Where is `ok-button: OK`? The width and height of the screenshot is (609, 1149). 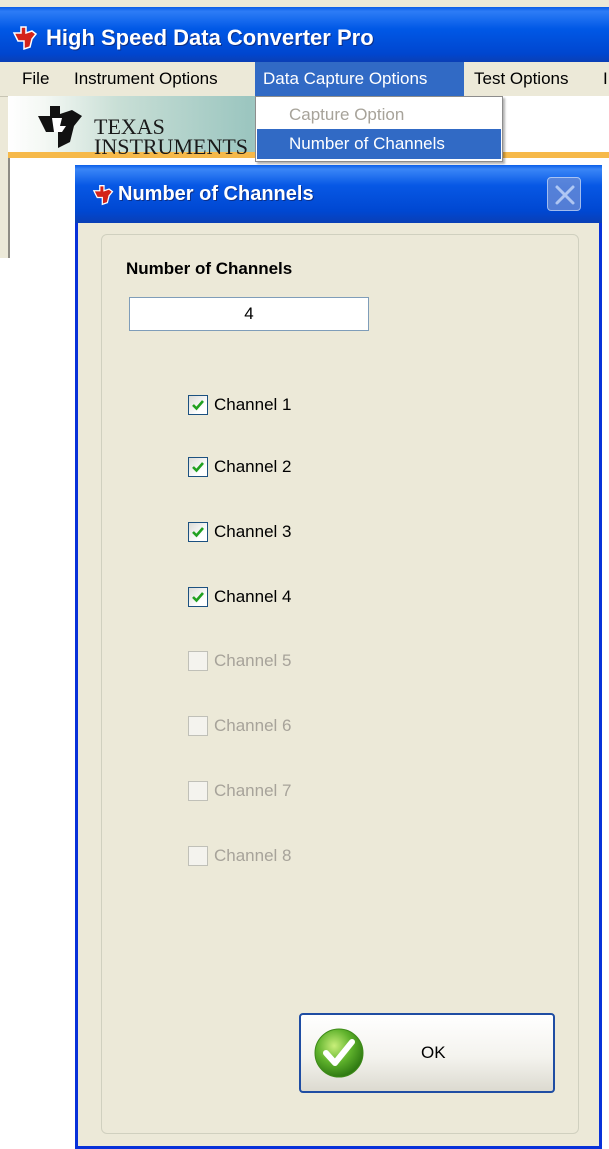 ok-button: OK is located at coordinates (427, 1053).